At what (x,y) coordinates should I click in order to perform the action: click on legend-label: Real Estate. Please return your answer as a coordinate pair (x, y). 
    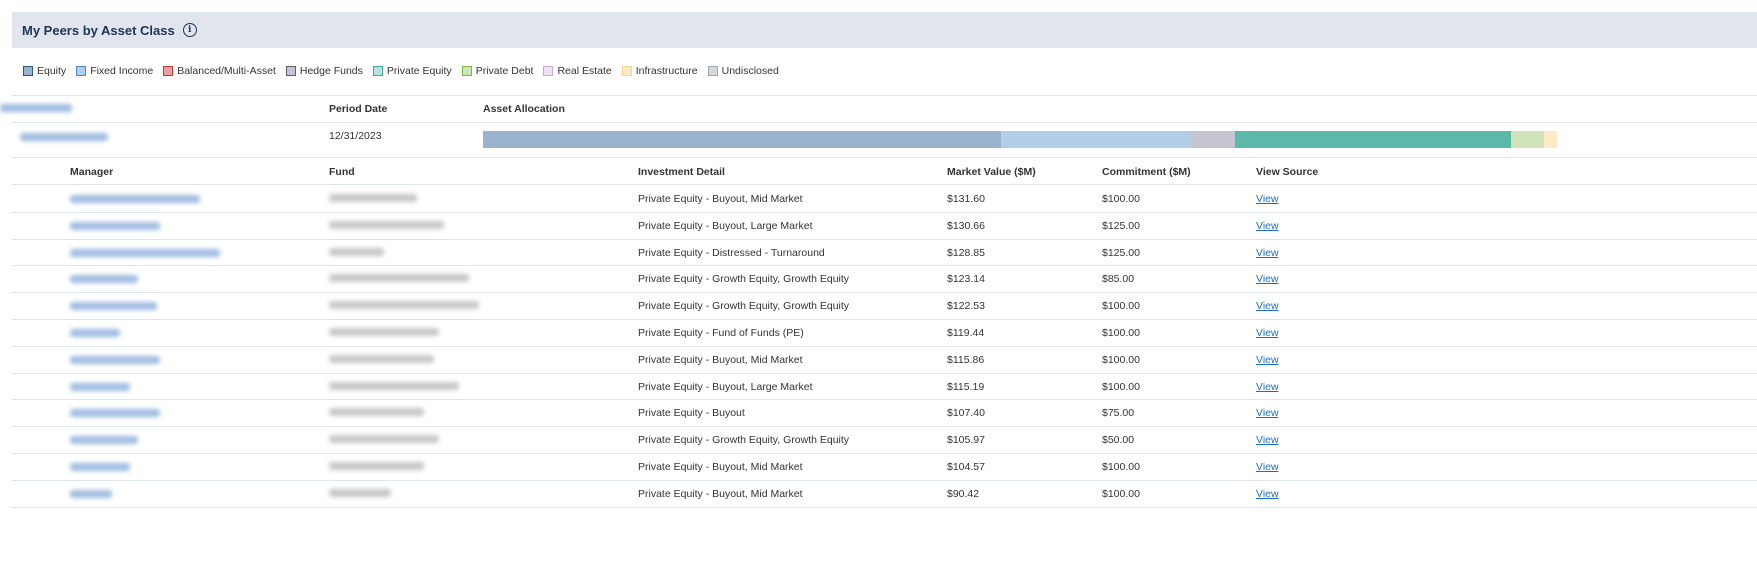
    Looking at the image, I should click on (584, 71).